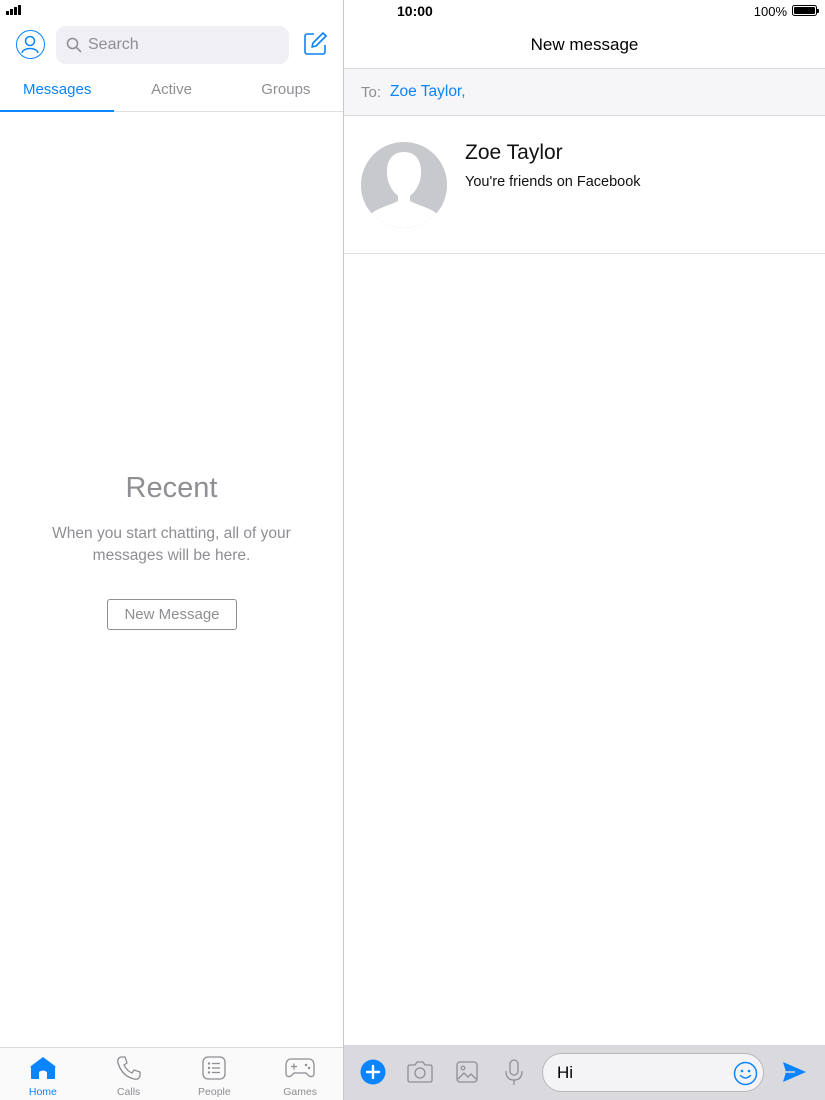 The image size is (825, 1100). I want to click on message-input, so click(642, 1072).